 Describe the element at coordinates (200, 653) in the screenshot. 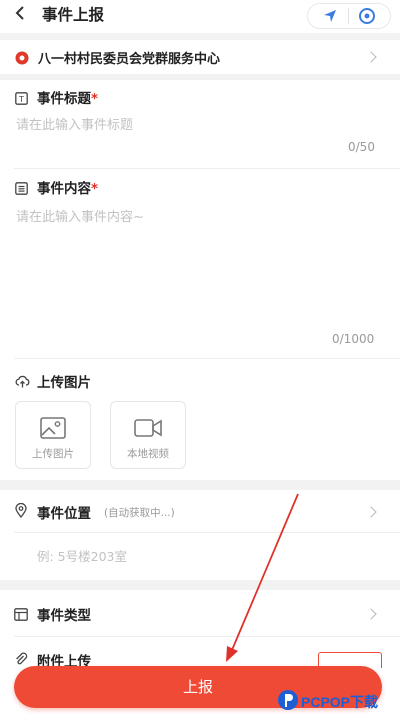

I see `attachment-row: 附件上传` at that location.